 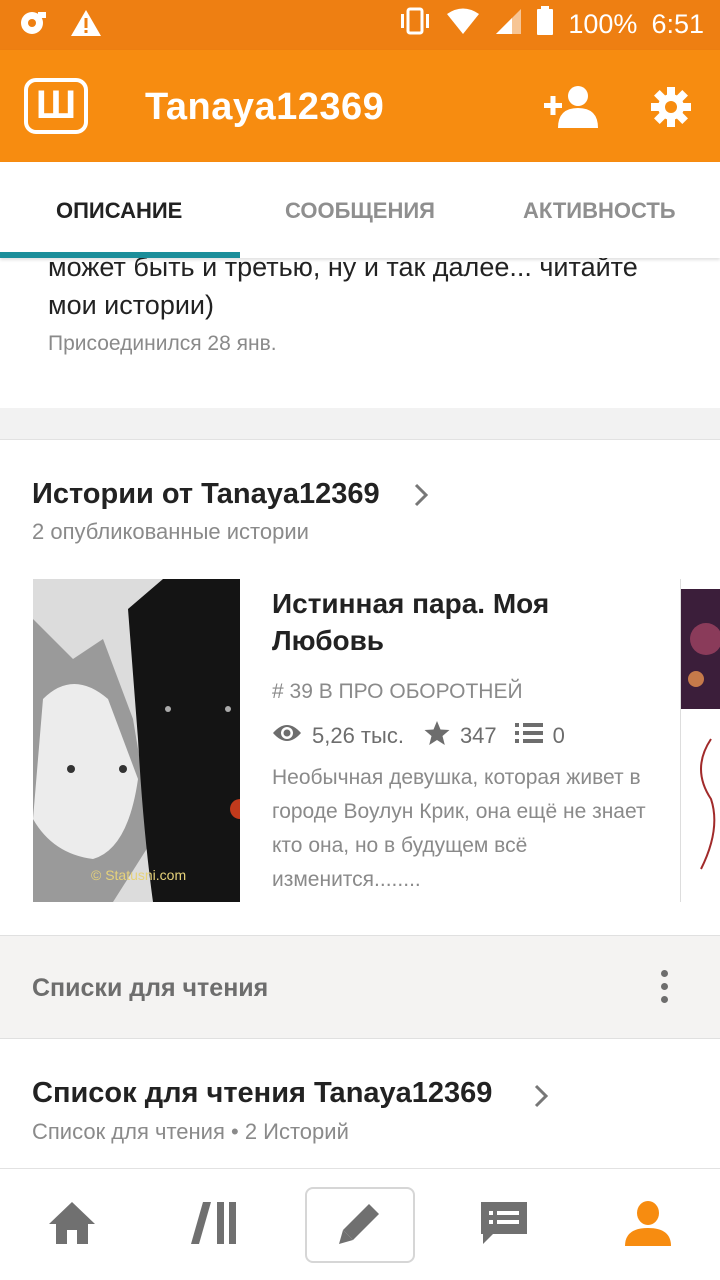 I want to click on app-bar: Ш Tanaya12369, so click(x=360, y=106).